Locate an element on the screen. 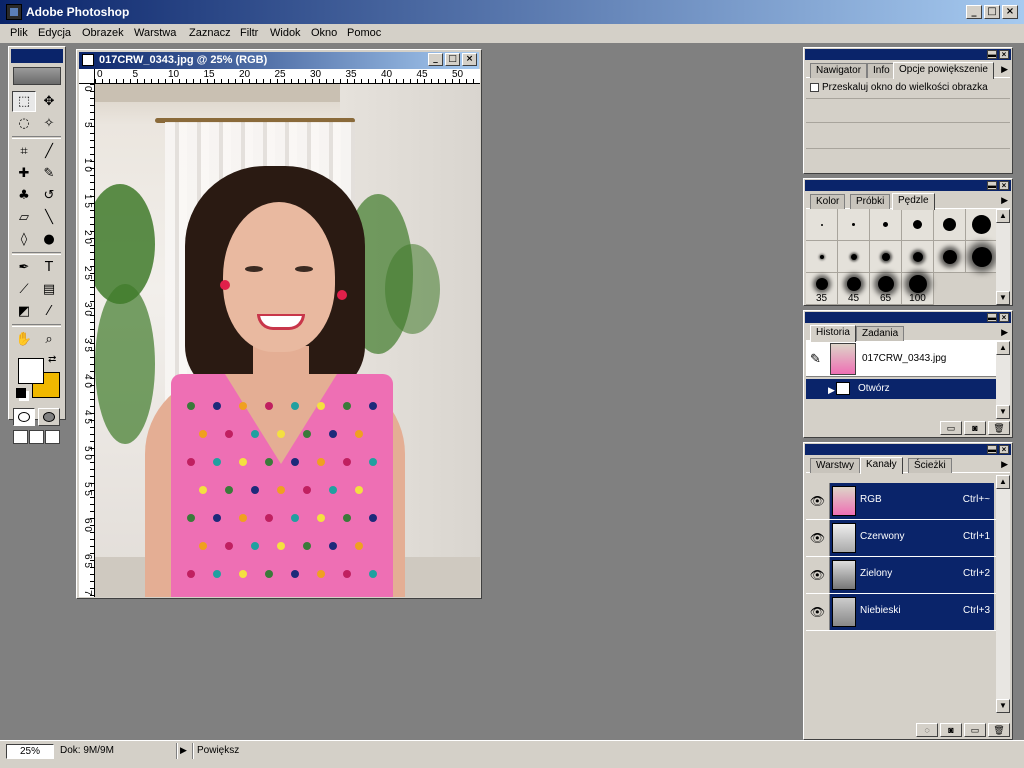  menu-filtr: Filtr is located at coordinates (249, 33).